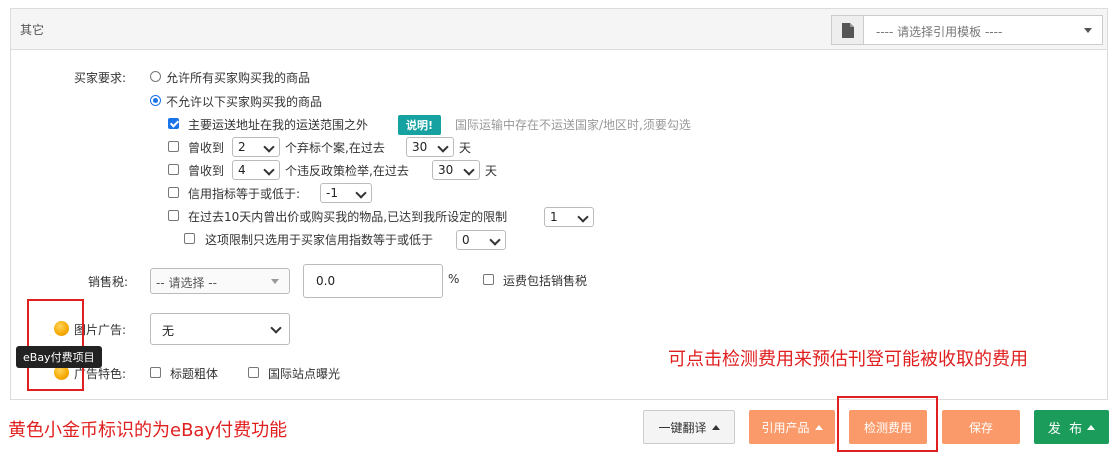  I want to click on check-fee-button: 检测费用, so click(888, 427).